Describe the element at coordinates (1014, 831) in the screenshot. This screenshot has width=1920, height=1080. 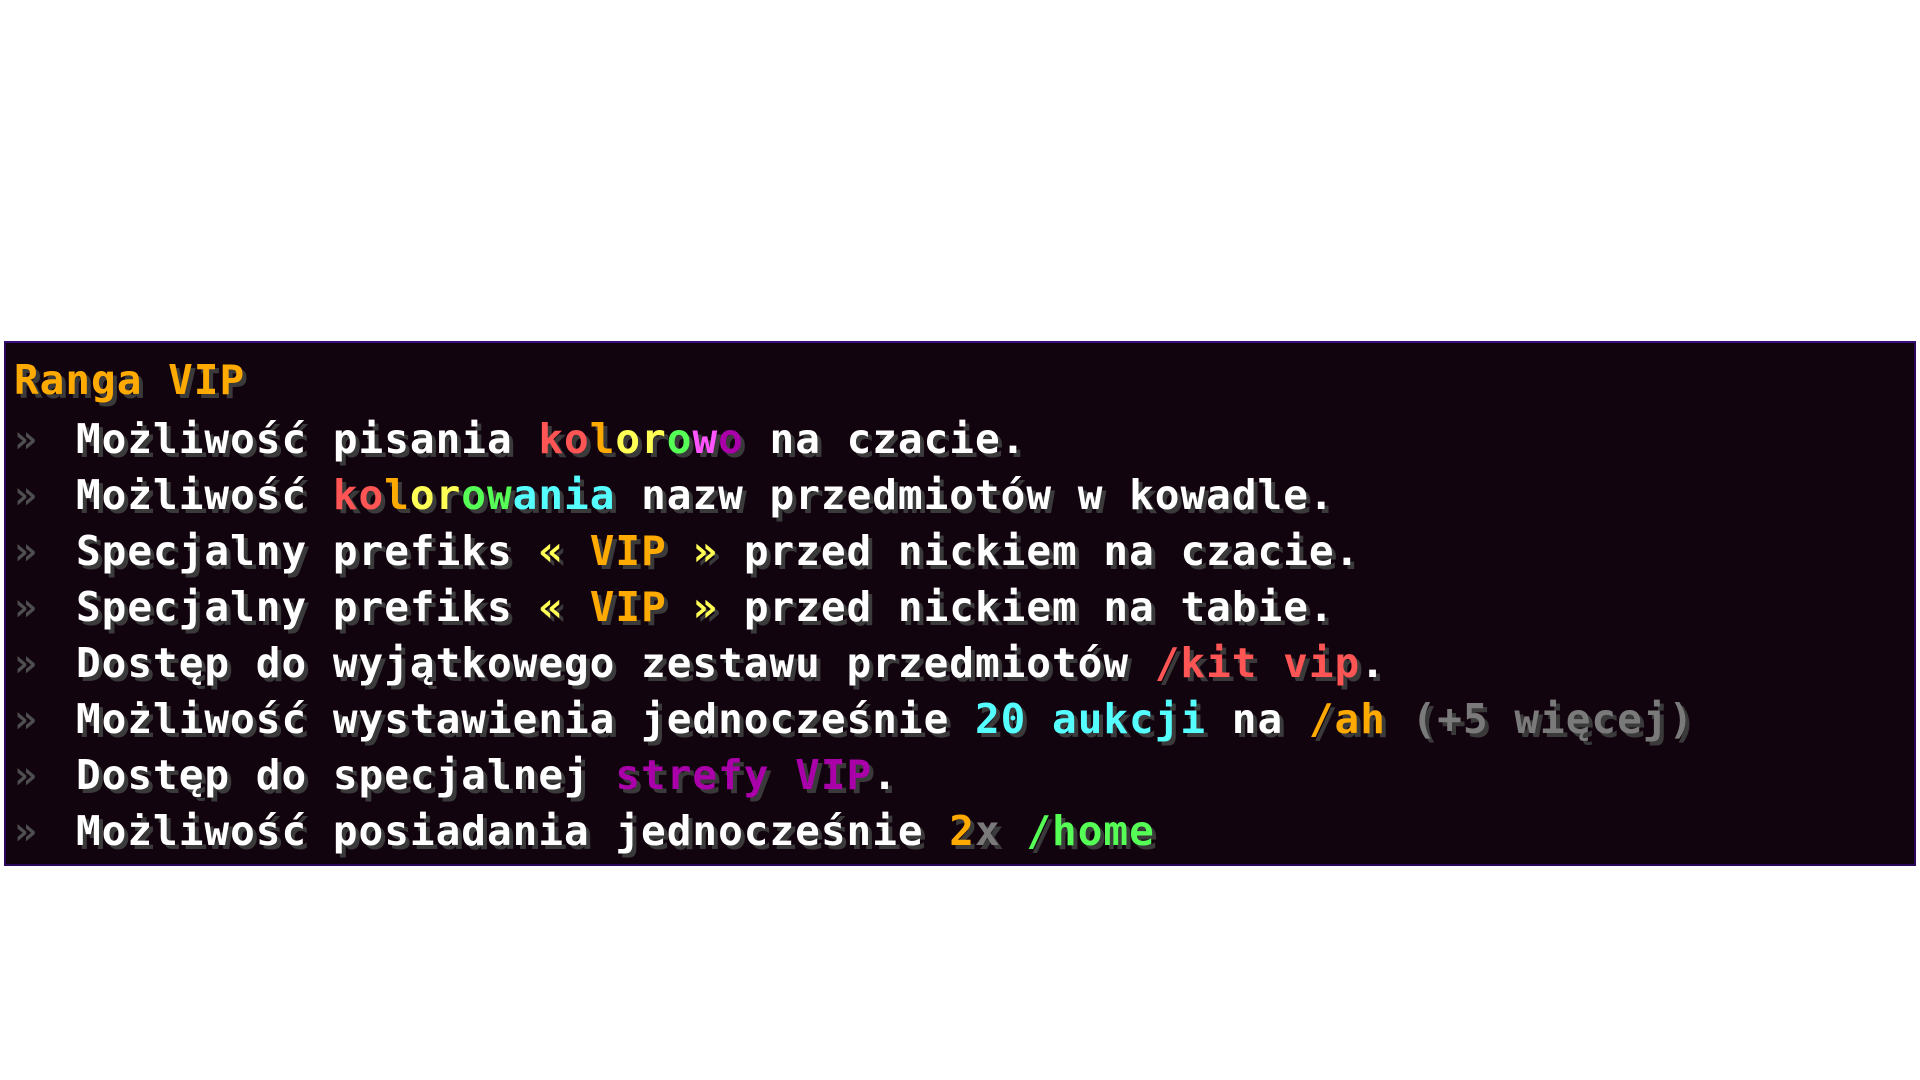
I see `perk-text-segment` at that location.